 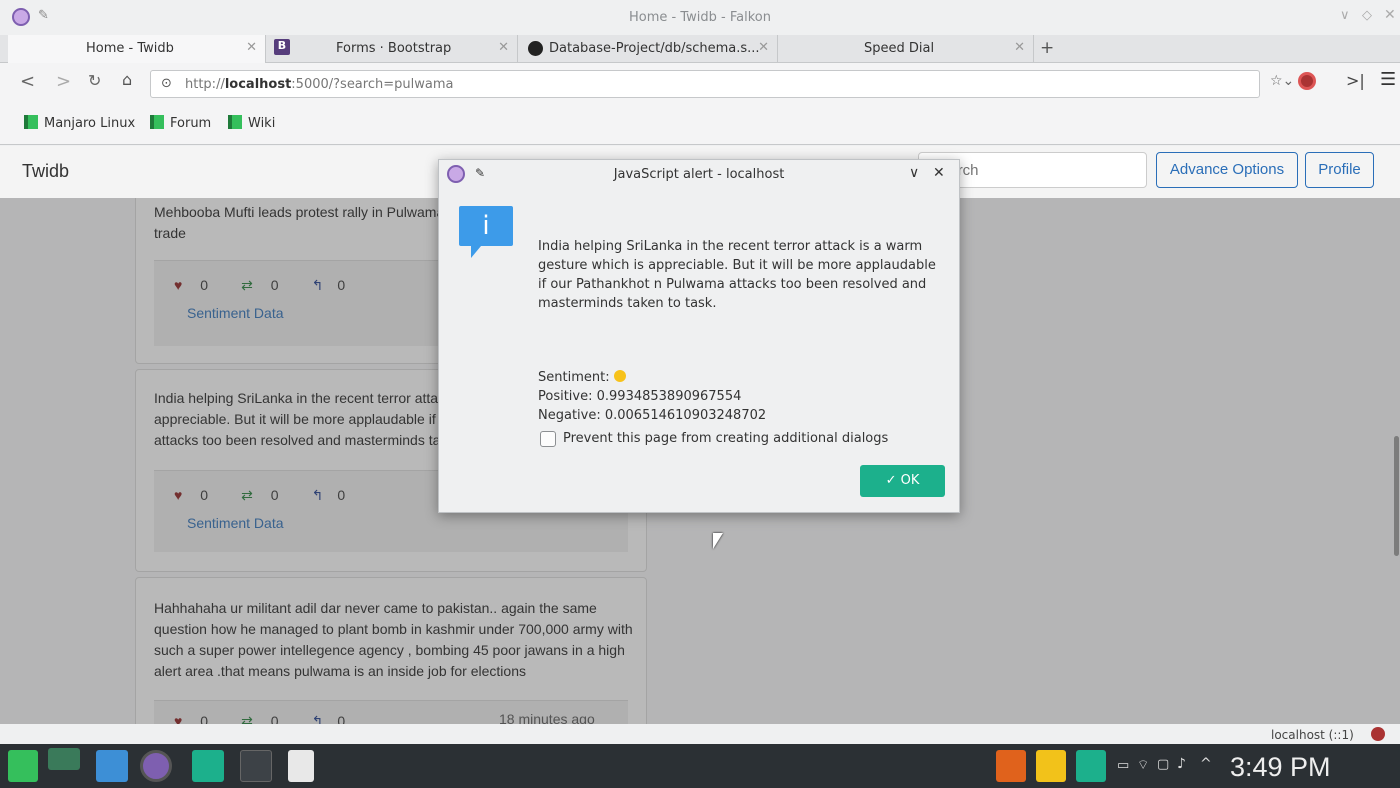 What do you see at coordinates (130, 48) in the screenshot?
I see `tab-label: Home - Twidb` at bounding box center [130, 48].